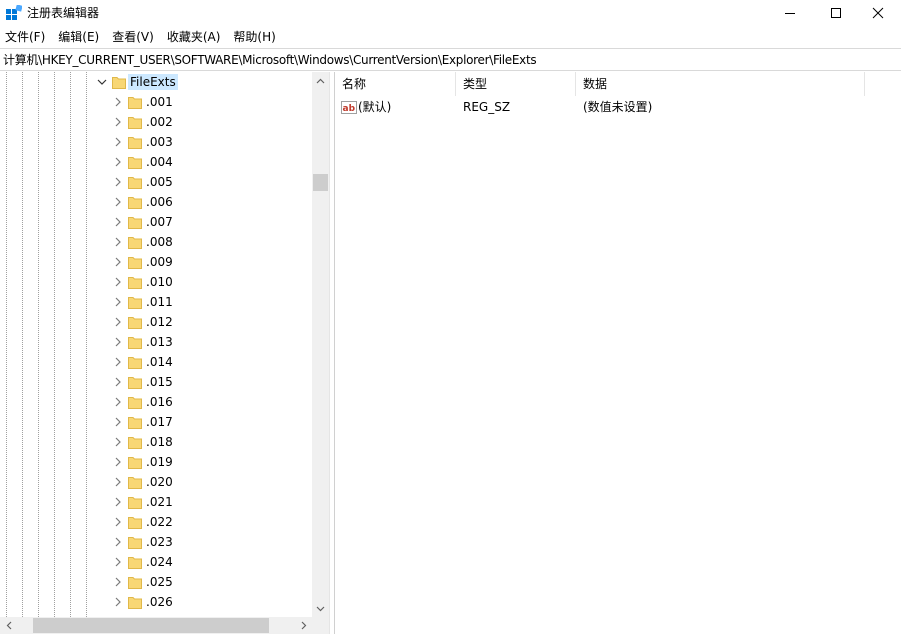 The image size is (901, 634). What do you see at coordinates (156, 362) in the screenshot?
I see `tree-node: .014` at bounding box center [156, 362].